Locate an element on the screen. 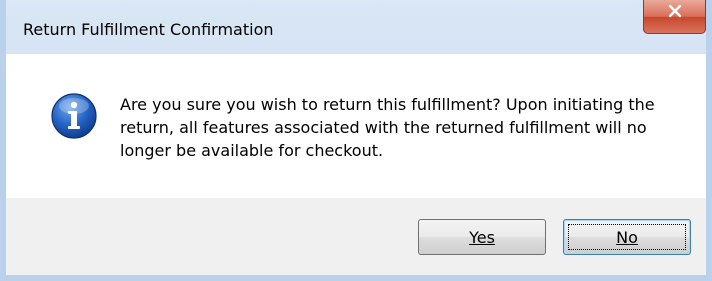  focus-ring is located at coordinates (627, 237).